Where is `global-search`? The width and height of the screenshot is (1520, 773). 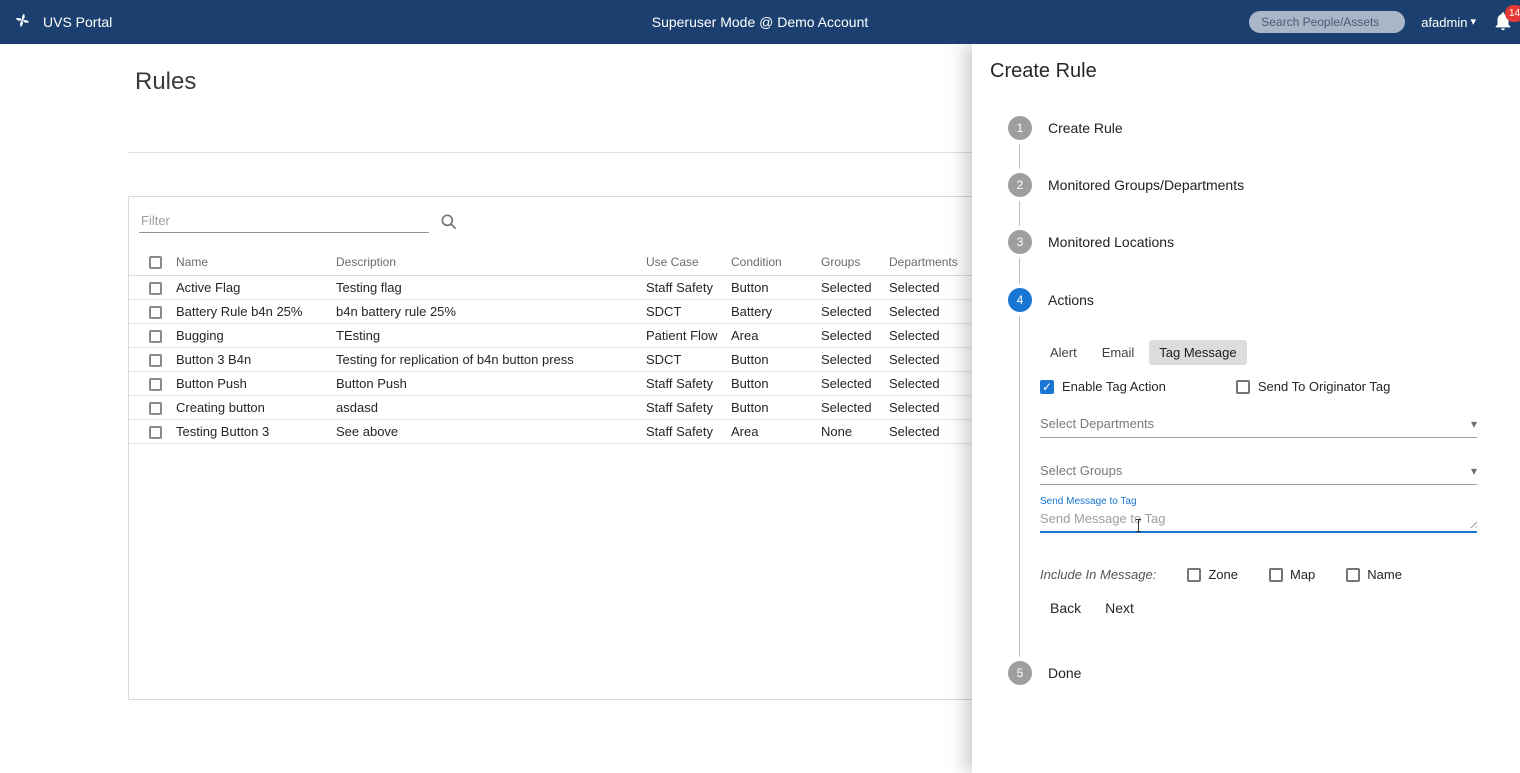 global-search is located at coordinates (1327, 22).